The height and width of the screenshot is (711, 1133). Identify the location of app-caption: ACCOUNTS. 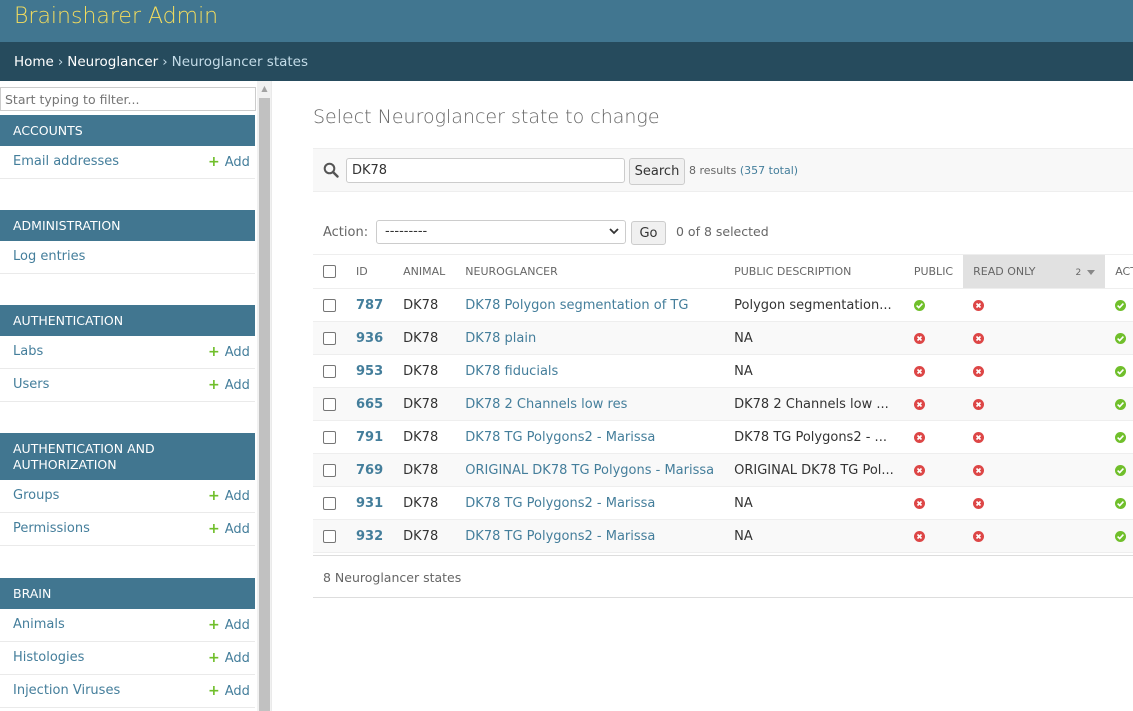
(127, 130).